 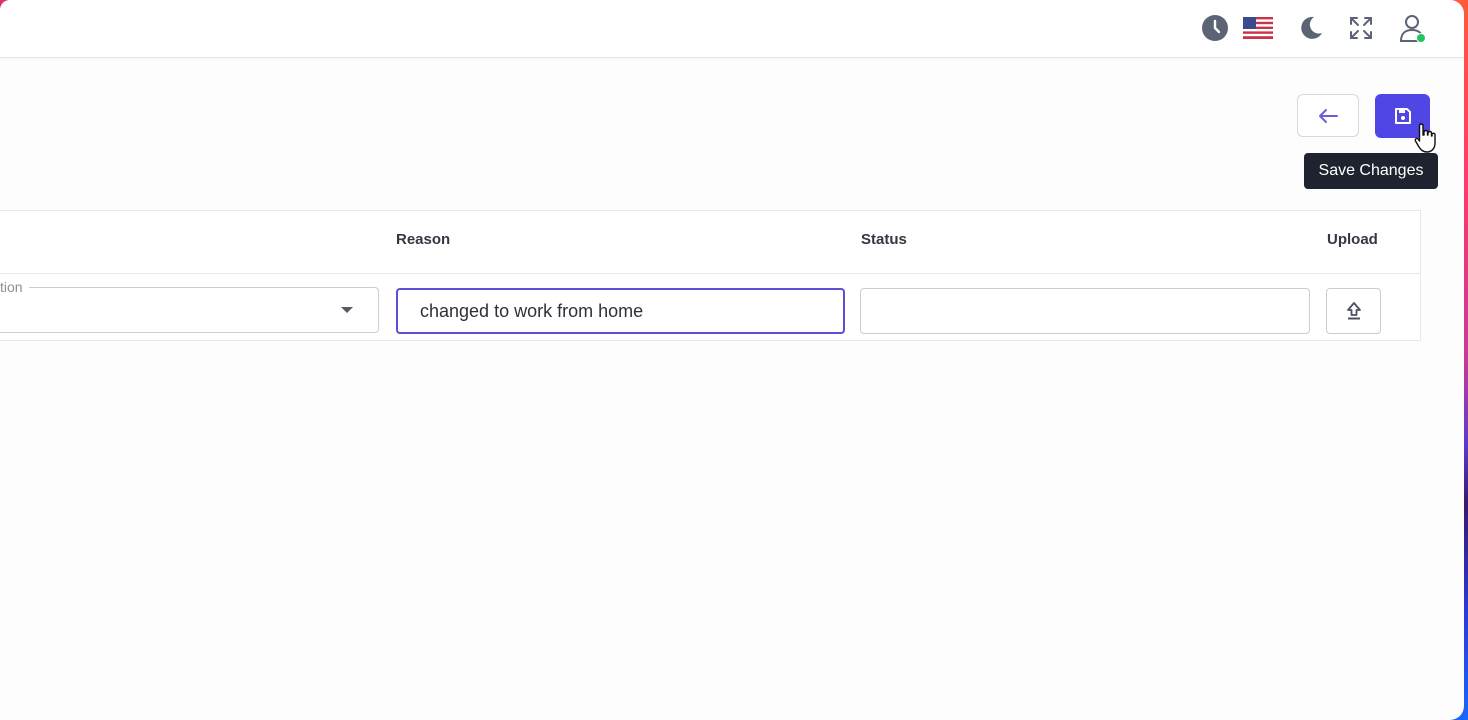 I want to click on table-header-row: ı Reason Status Upload, so click(x=710, y=242).